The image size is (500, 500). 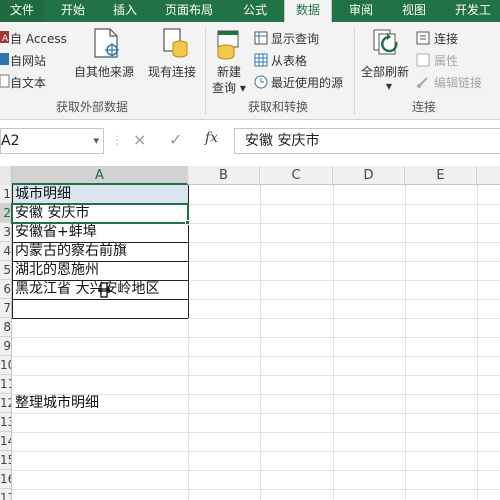 I want to click on enter-entry-button: ✓, so click(x=175, y=139).